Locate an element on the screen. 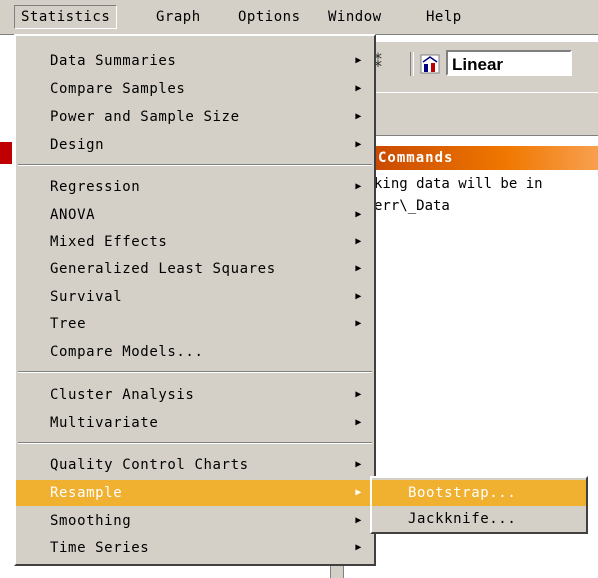  toolbar: ⁑ Linear is located at coordinates (484, 67).